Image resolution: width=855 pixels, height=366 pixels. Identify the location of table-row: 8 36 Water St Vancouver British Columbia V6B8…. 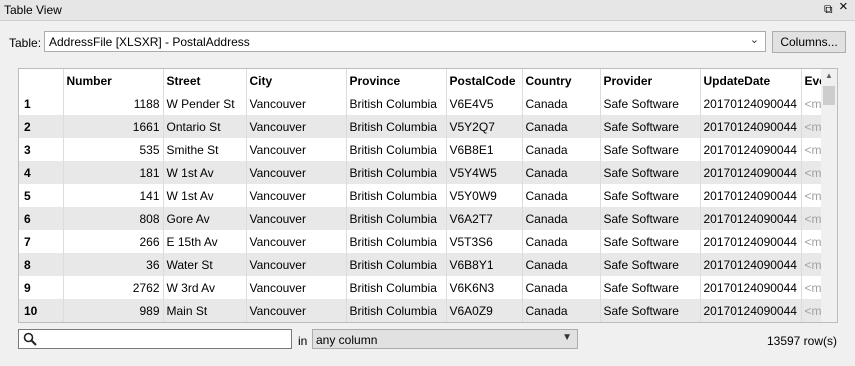
(420, 264).